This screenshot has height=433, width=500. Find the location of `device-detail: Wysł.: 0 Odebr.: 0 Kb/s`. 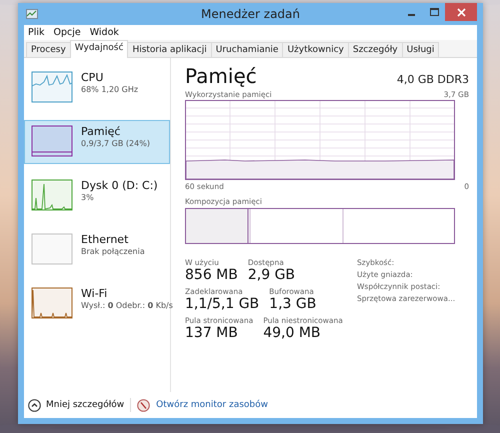

device-detail: Wysł.: 0 Odebr.: 0 Kb/s is located at coordinates (127, 305).